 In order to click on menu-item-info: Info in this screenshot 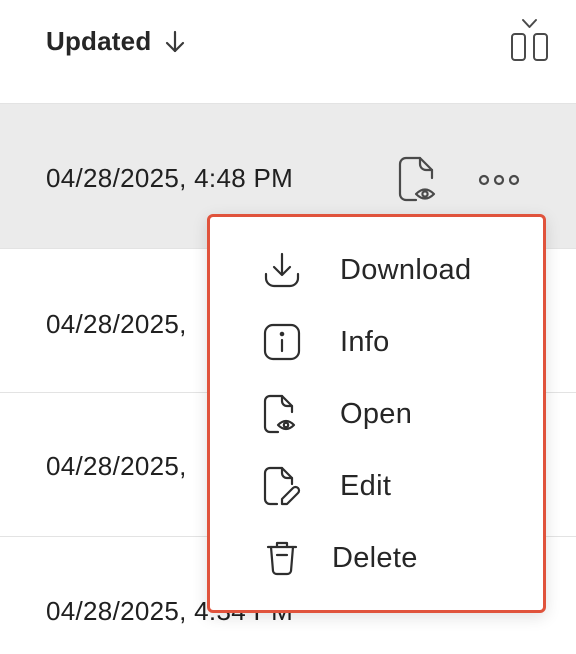, I will do `click(376, 342)`.